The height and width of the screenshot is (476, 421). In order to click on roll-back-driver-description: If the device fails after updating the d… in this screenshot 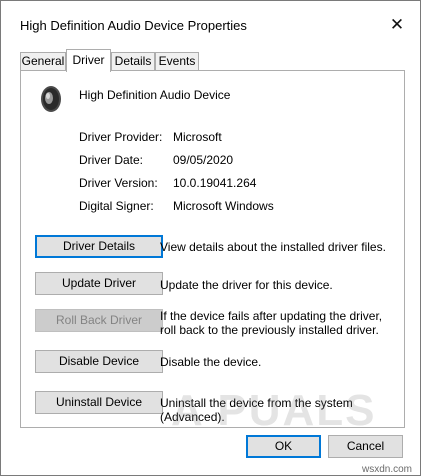, I will do `click(271, 323)`.